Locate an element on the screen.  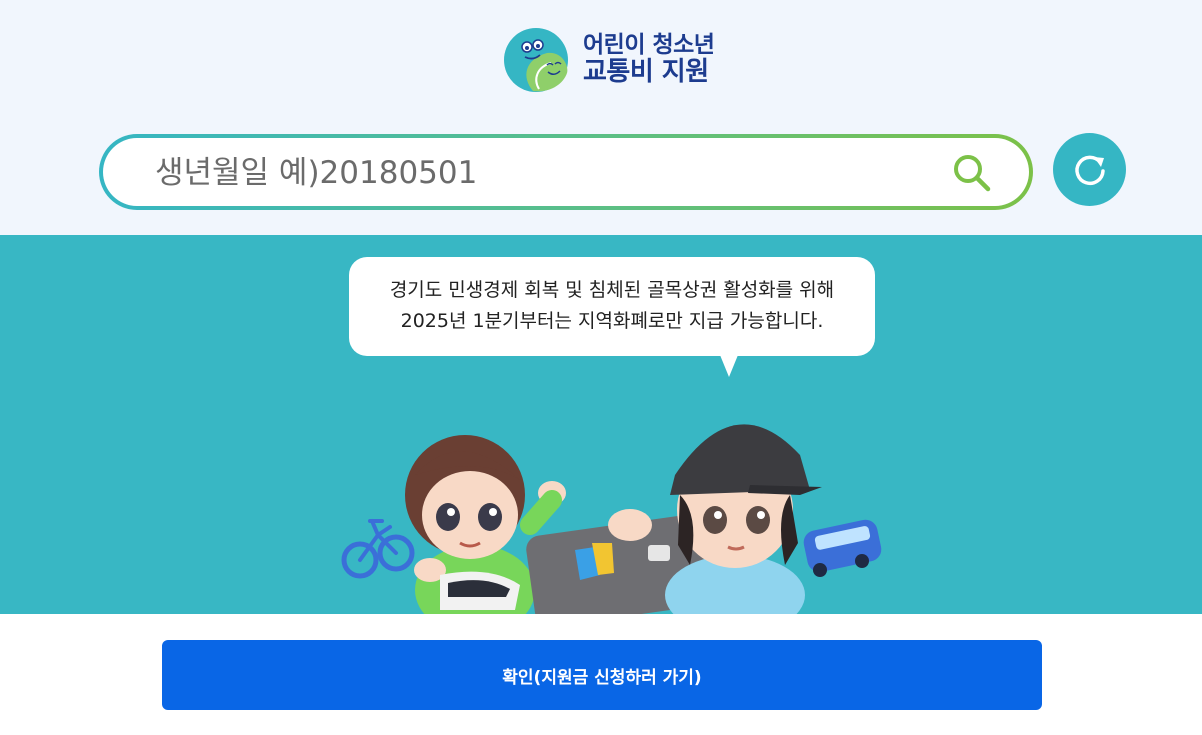
speech-bubble-tail is located at coordinates (729, 366).